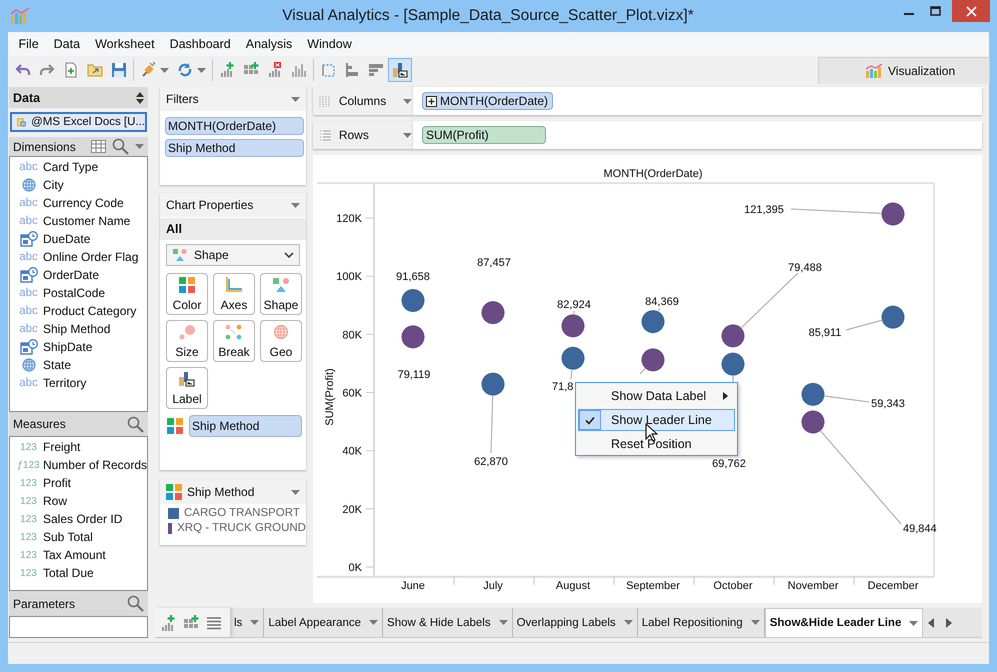 This screenshot has width=997, height=672. Describe the element at coordinates (187, 341) in the screenshot. I see `size-button: Size` at that location.